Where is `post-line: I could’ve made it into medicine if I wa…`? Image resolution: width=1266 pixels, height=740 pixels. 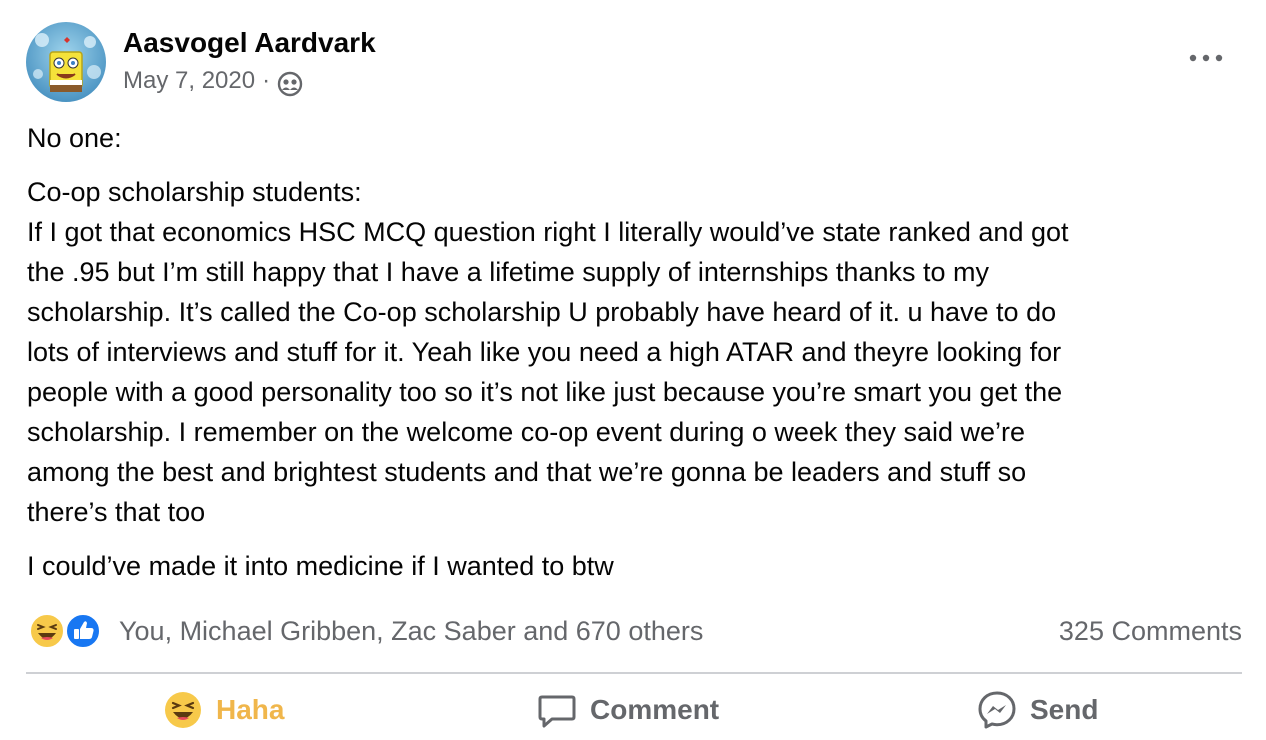 post-line: I could’ve made it into medicine if I wa… is located at coordinates (320, 566).